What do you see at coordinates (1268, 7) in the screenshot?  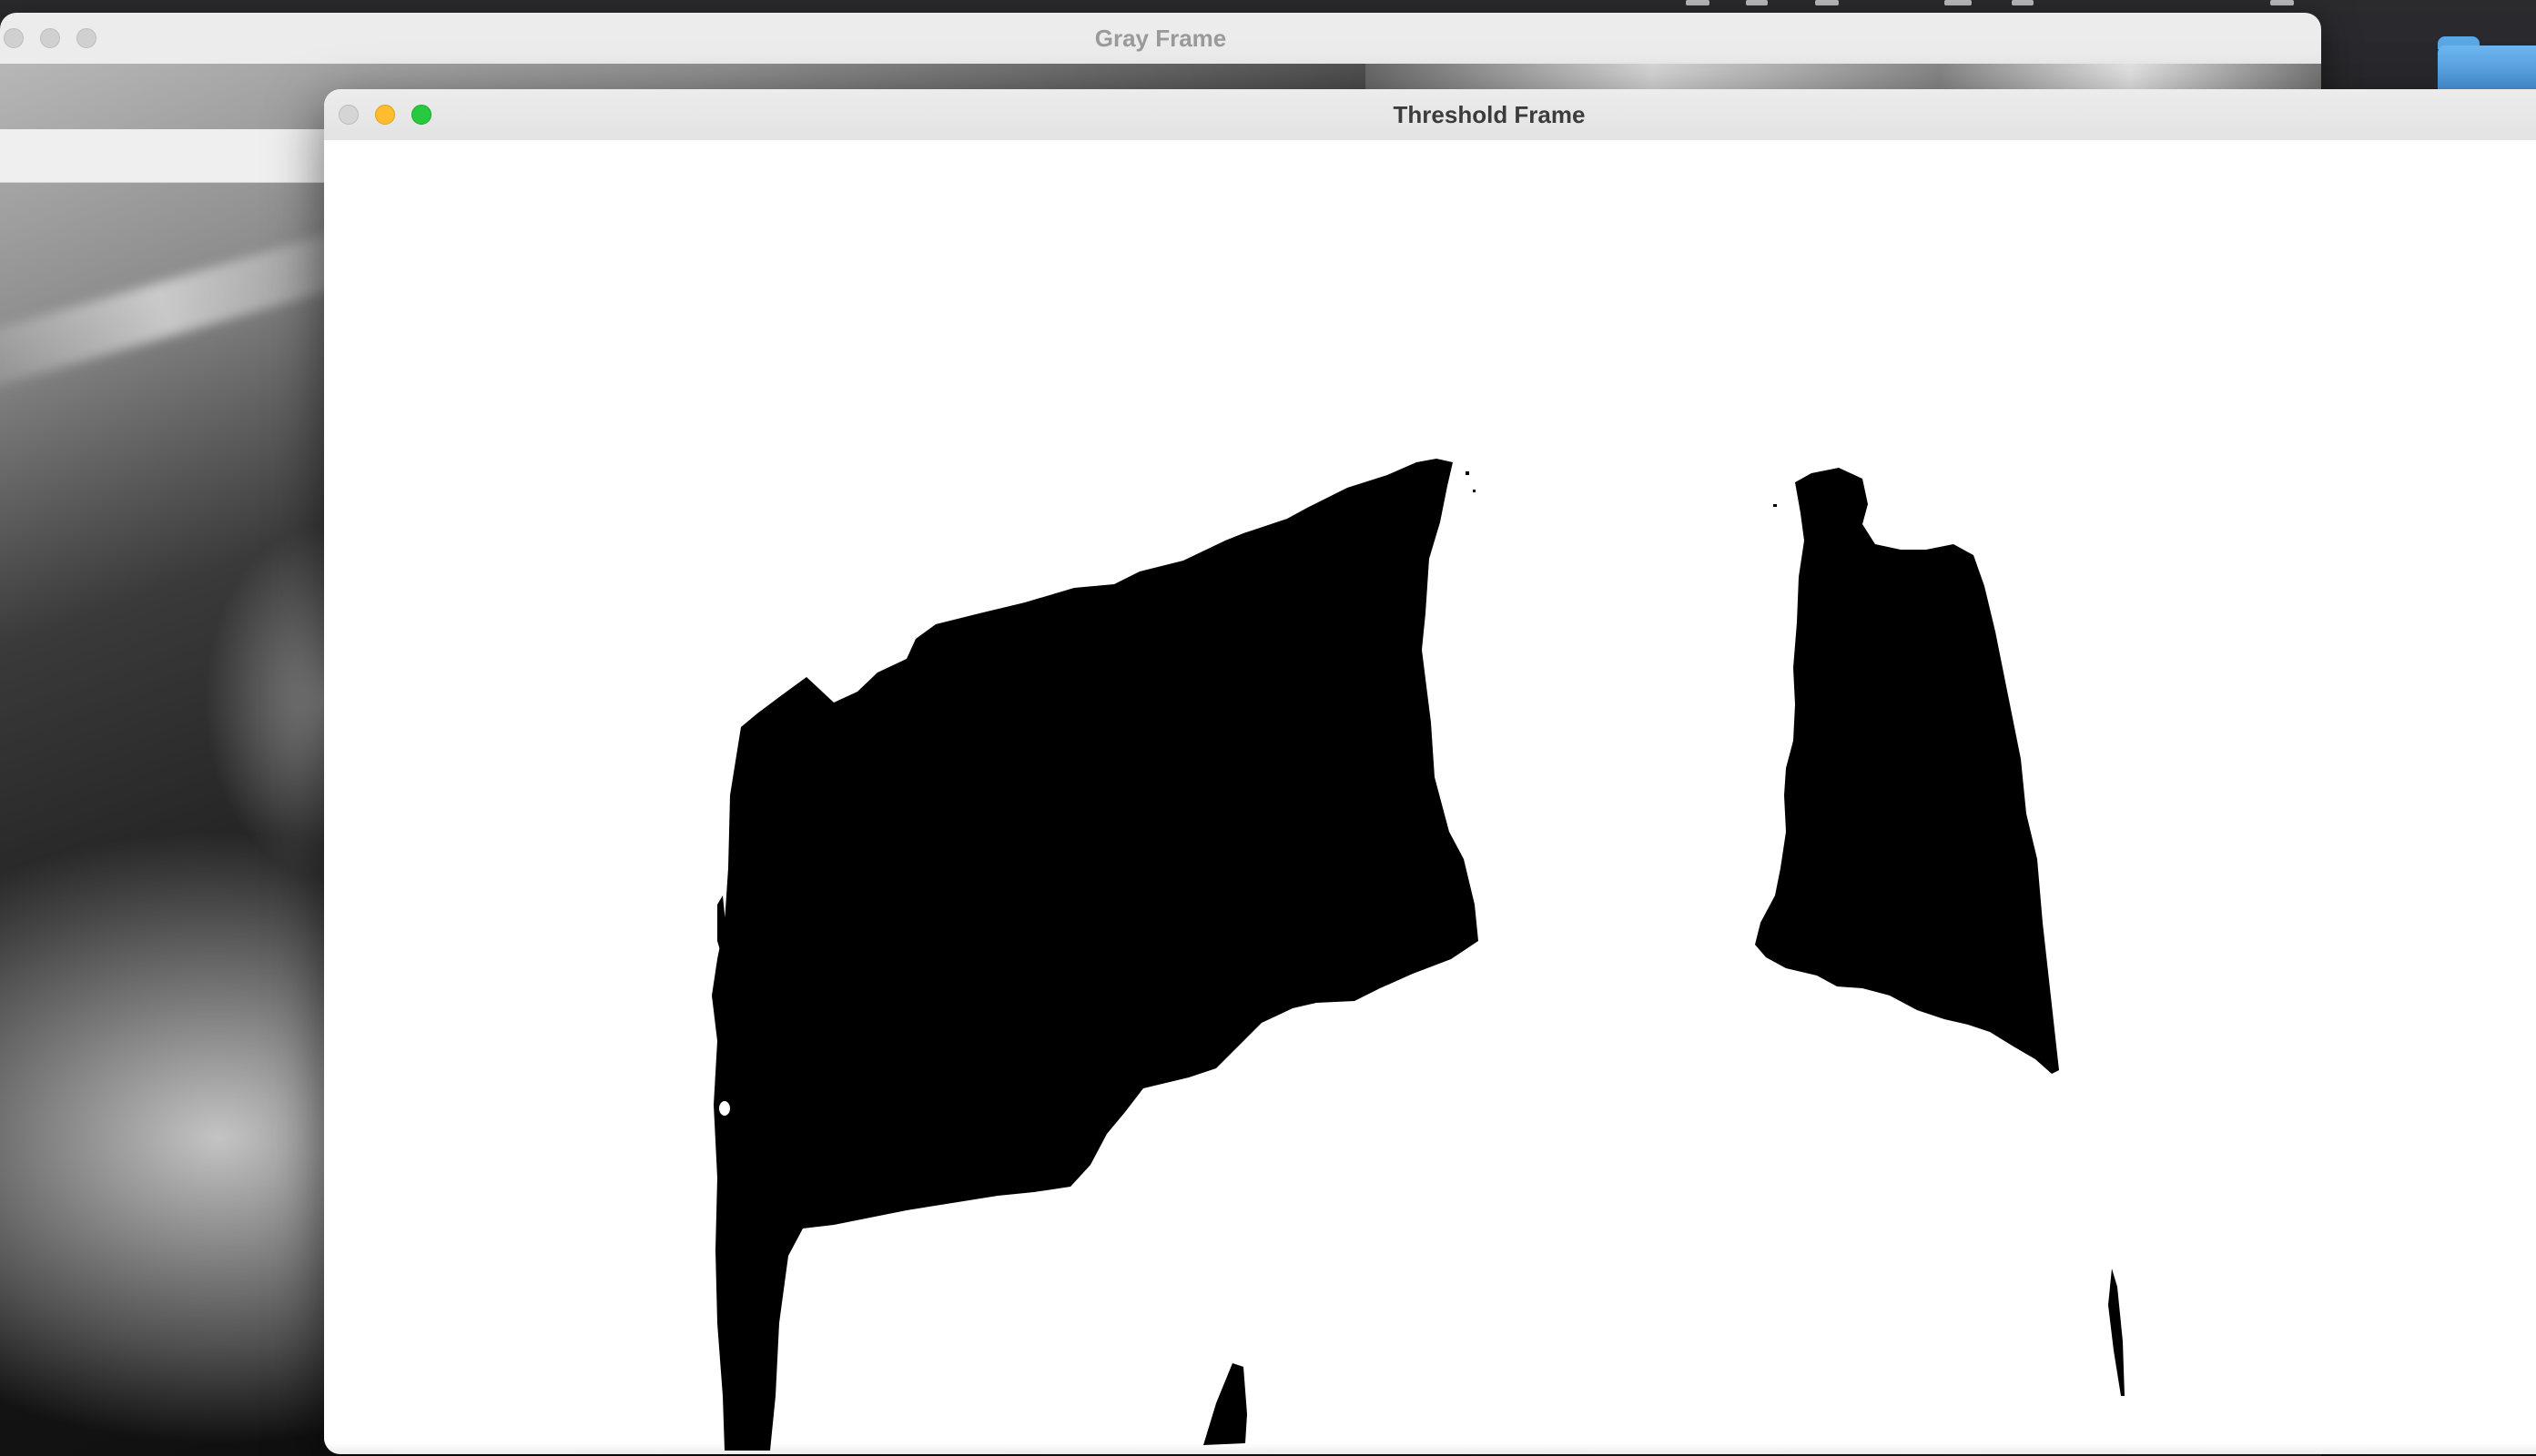 I see `menu-bar` at bounding box center [1268, 7].